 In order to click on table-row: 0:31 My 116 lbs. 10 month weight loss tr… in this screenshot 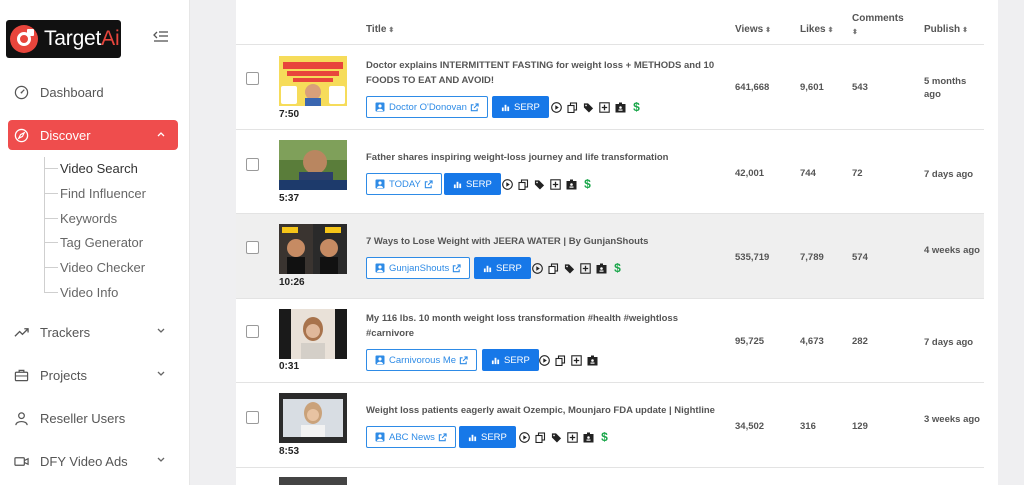, I will do `click(610, 341)`.